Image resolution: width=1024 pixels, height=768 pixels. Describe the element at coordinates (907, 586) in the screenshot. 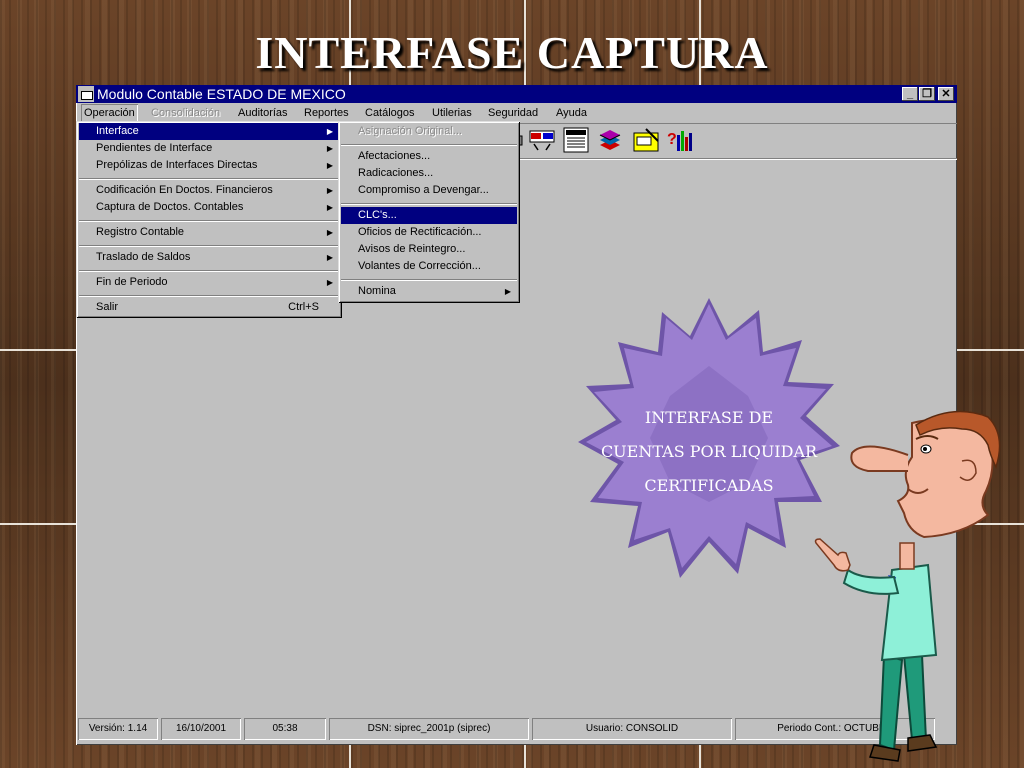

I see `pointing-man-illustration` at that location.